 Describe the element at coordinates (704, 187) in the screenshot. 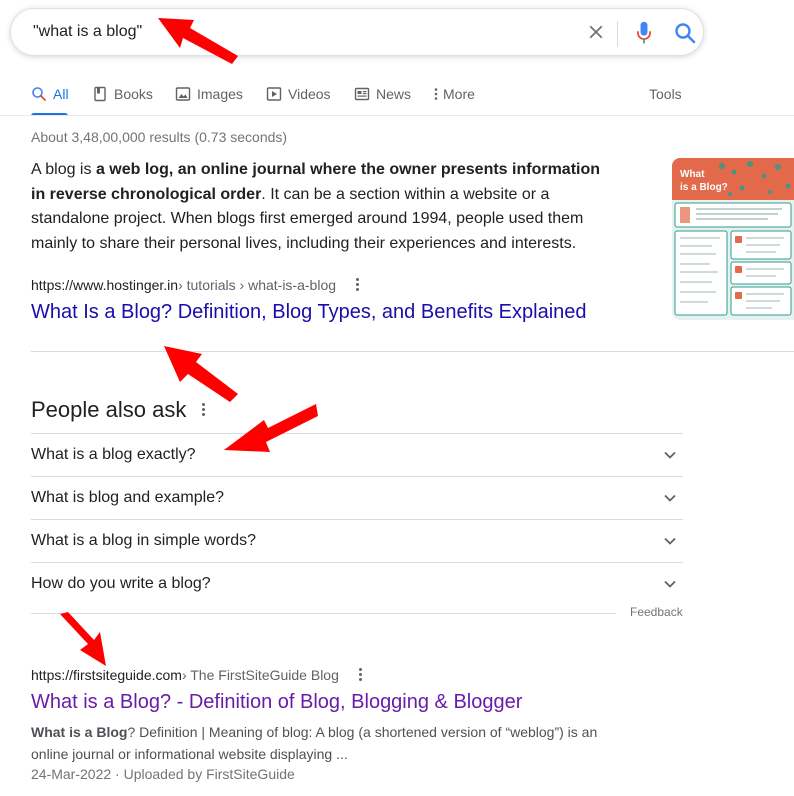

I see `svg-text: is a Blog?` at that location.